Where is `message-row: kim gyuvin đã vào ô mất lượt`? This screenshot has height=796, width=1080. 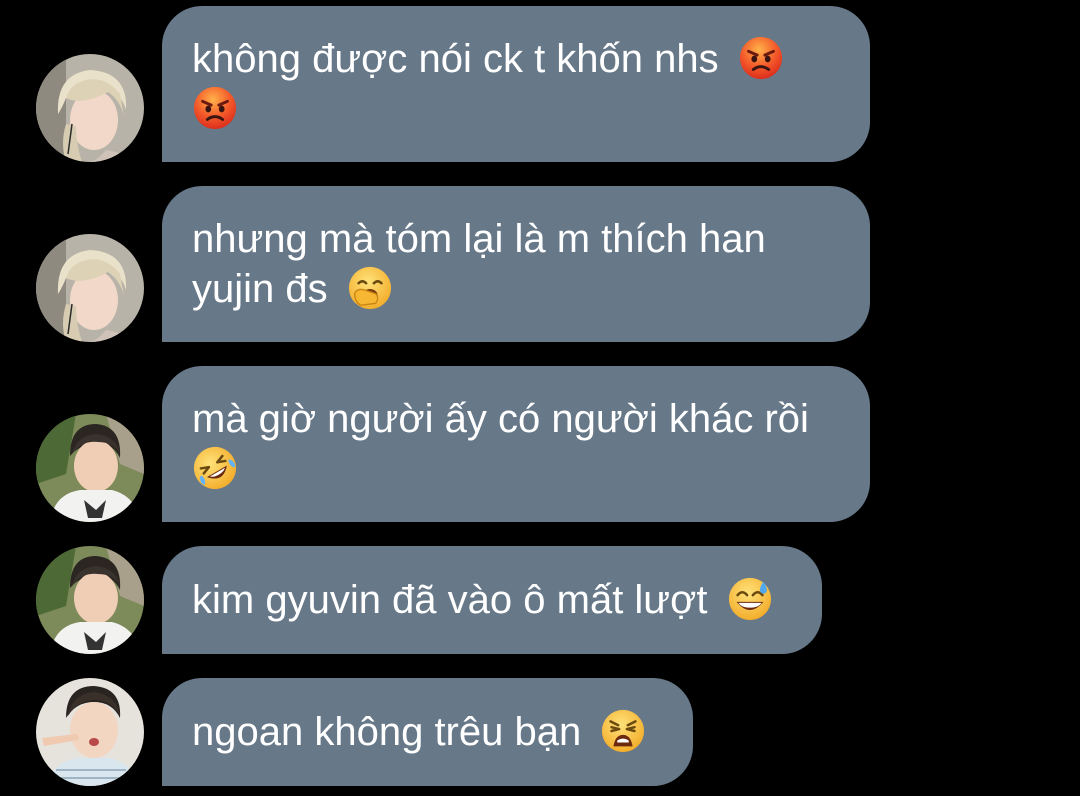 message-row: kim gyuvin đã vào ô mất lượt is located at coordinates (540, 600).